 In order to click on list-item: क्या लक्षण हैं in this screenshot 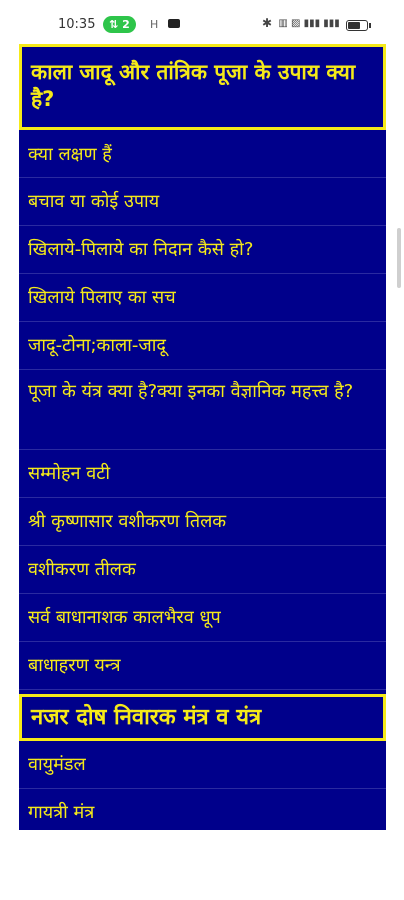, I will do `click(202, 154)`.